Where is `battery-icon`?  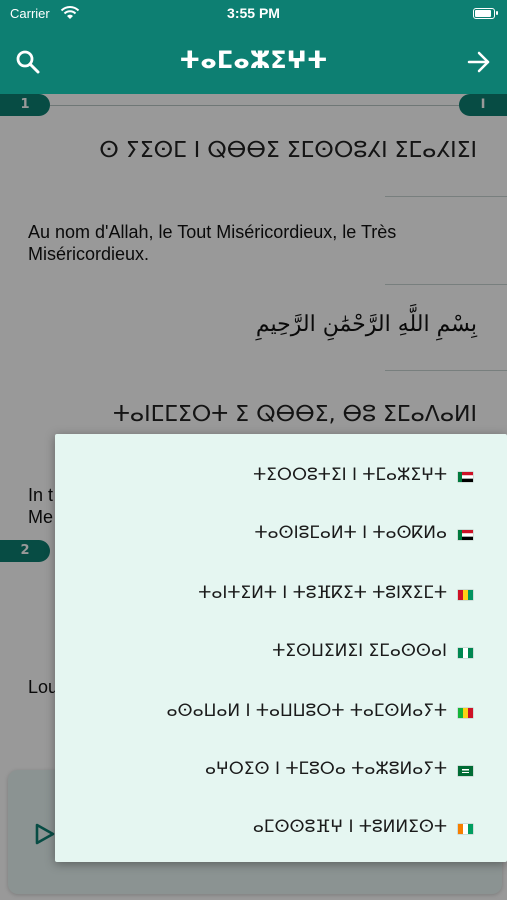
battery-icon is located at coordinates (485, 13).